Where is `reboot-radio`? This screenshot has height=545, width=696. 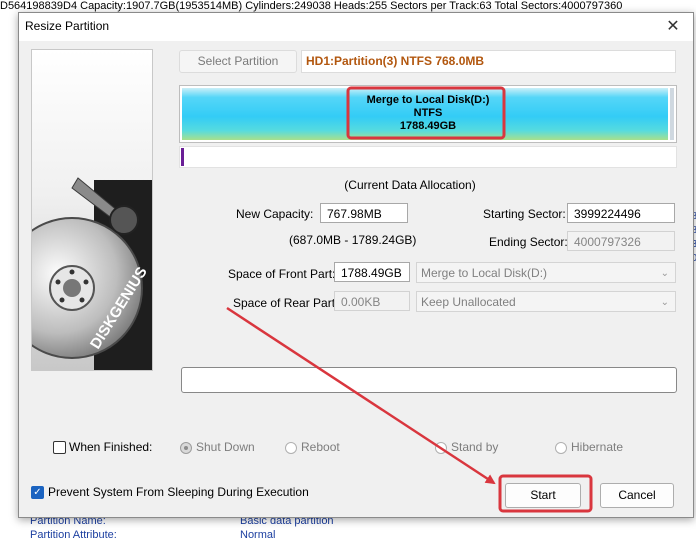 reboot-radio is located at coordinates (291, 448).